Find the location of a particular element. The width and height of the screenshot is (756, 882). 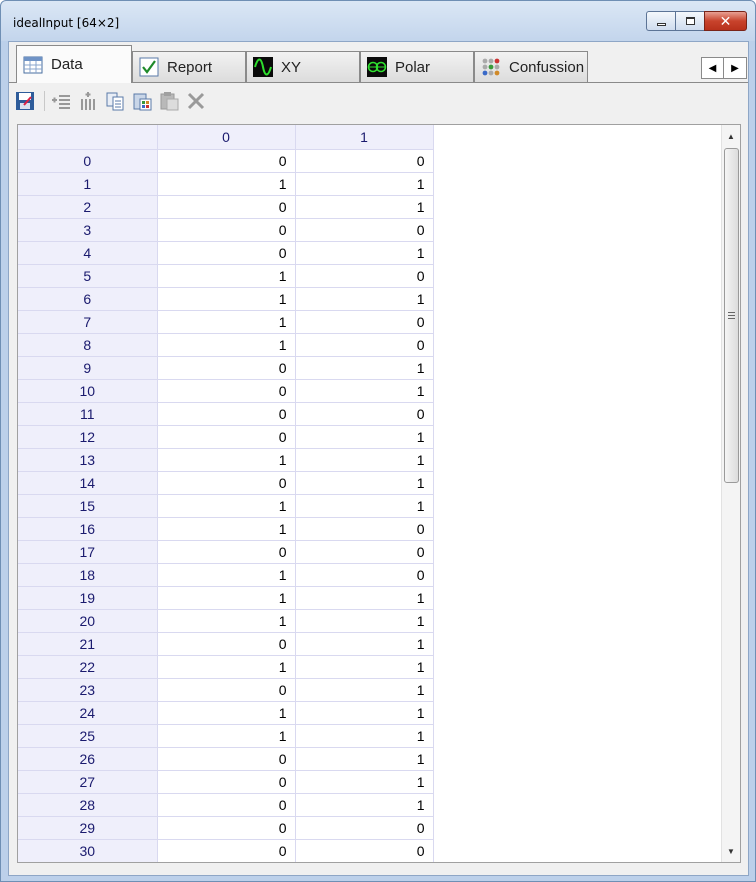

row-header: 0 is located at coordinates (88, 161).